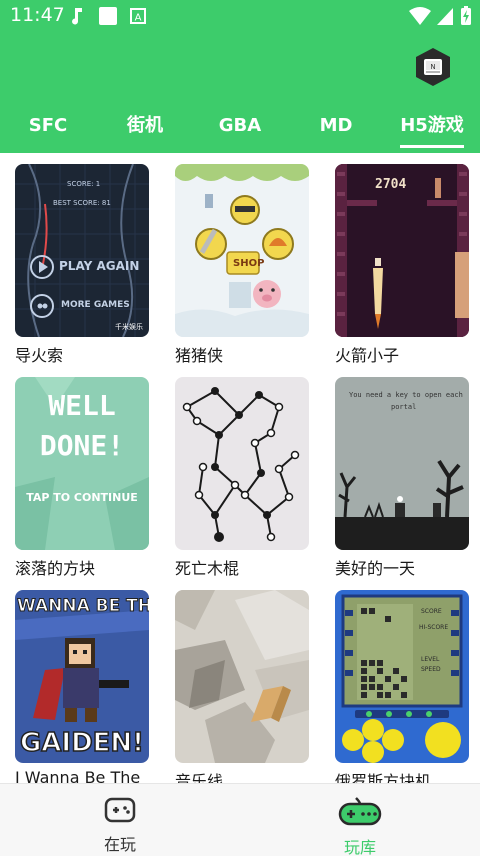  I want to click on thumb-score: SCORE: 1, so click(84, 184).